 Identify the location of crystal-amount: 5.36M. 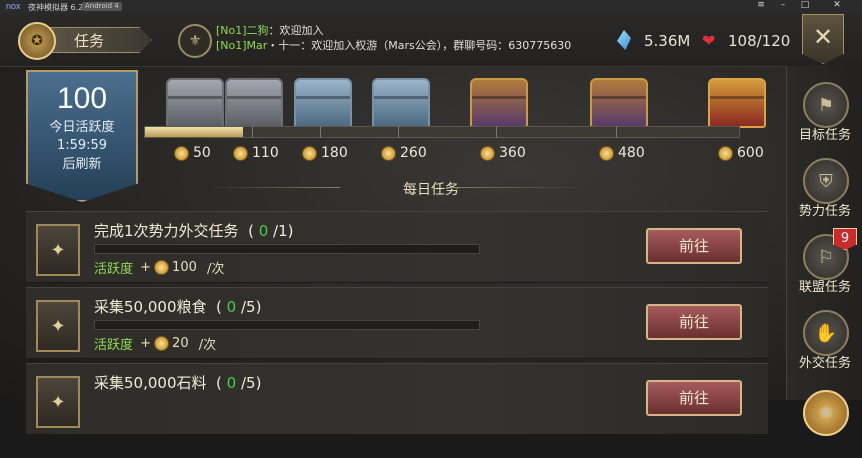
(667, 41).